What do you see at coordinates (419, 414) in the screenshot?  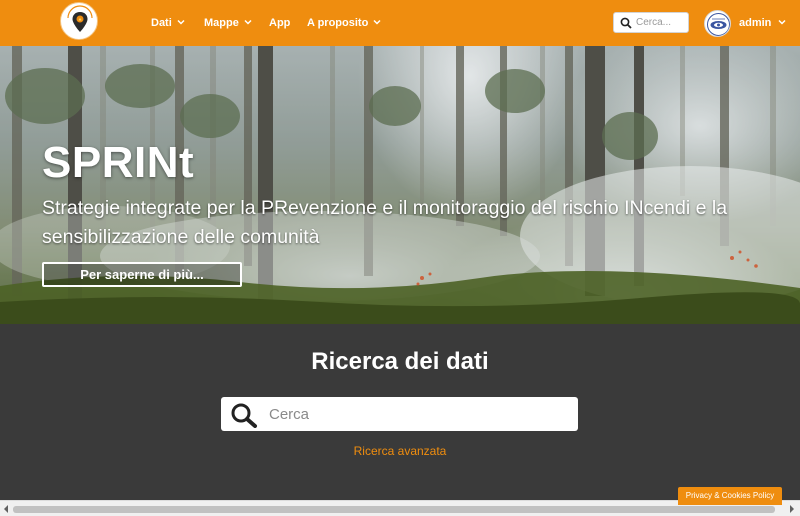 I see `main-search-input` at bounding box center [419, 414].